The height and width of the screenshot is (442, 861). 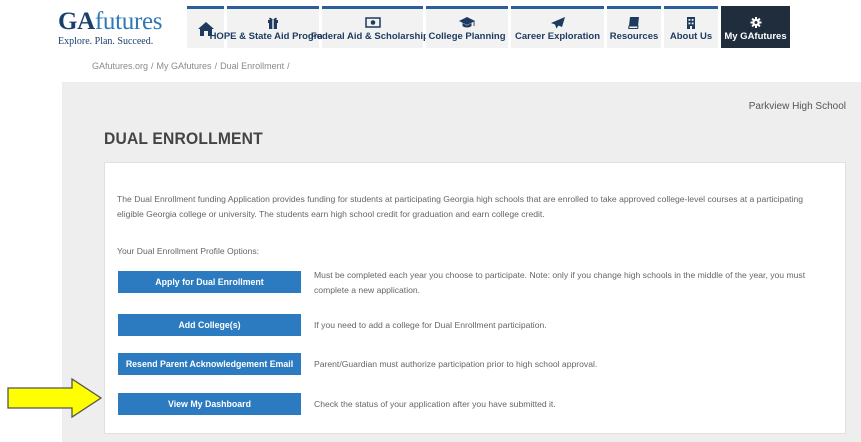 I want to click on breadcrumb-item-home: GAfutures.org, so click(x=120, y=66).